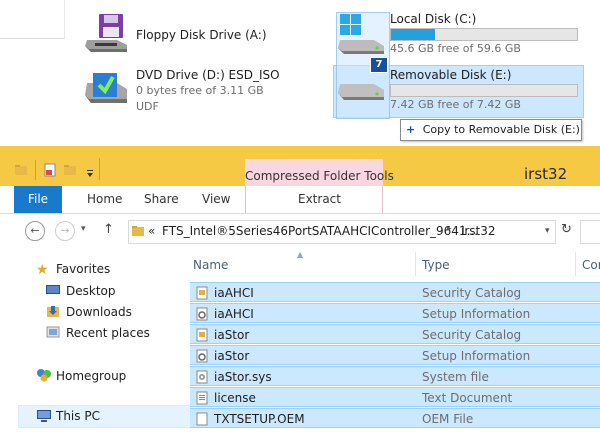 This screenshot has width=600, height=439. Describe the element at coordinates (395, 376) in the screenshot. I see `table-row: iaStor.sys System file` at that location.